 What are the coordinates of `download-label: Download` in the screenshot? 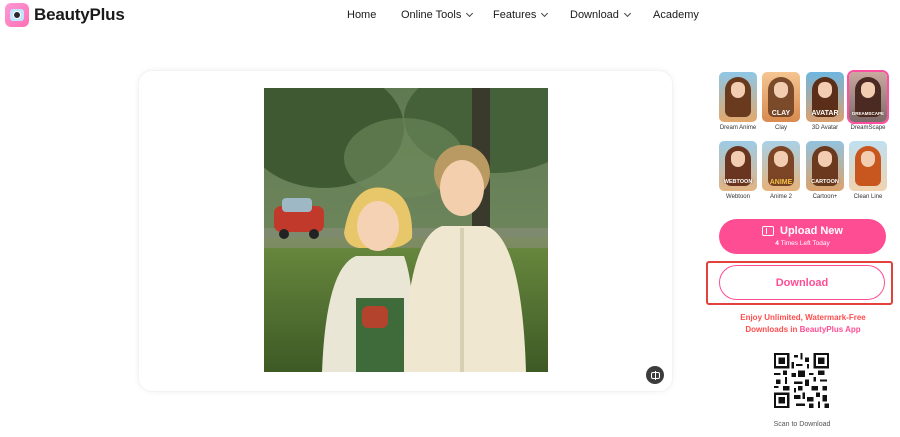 It's located at (802, 282).